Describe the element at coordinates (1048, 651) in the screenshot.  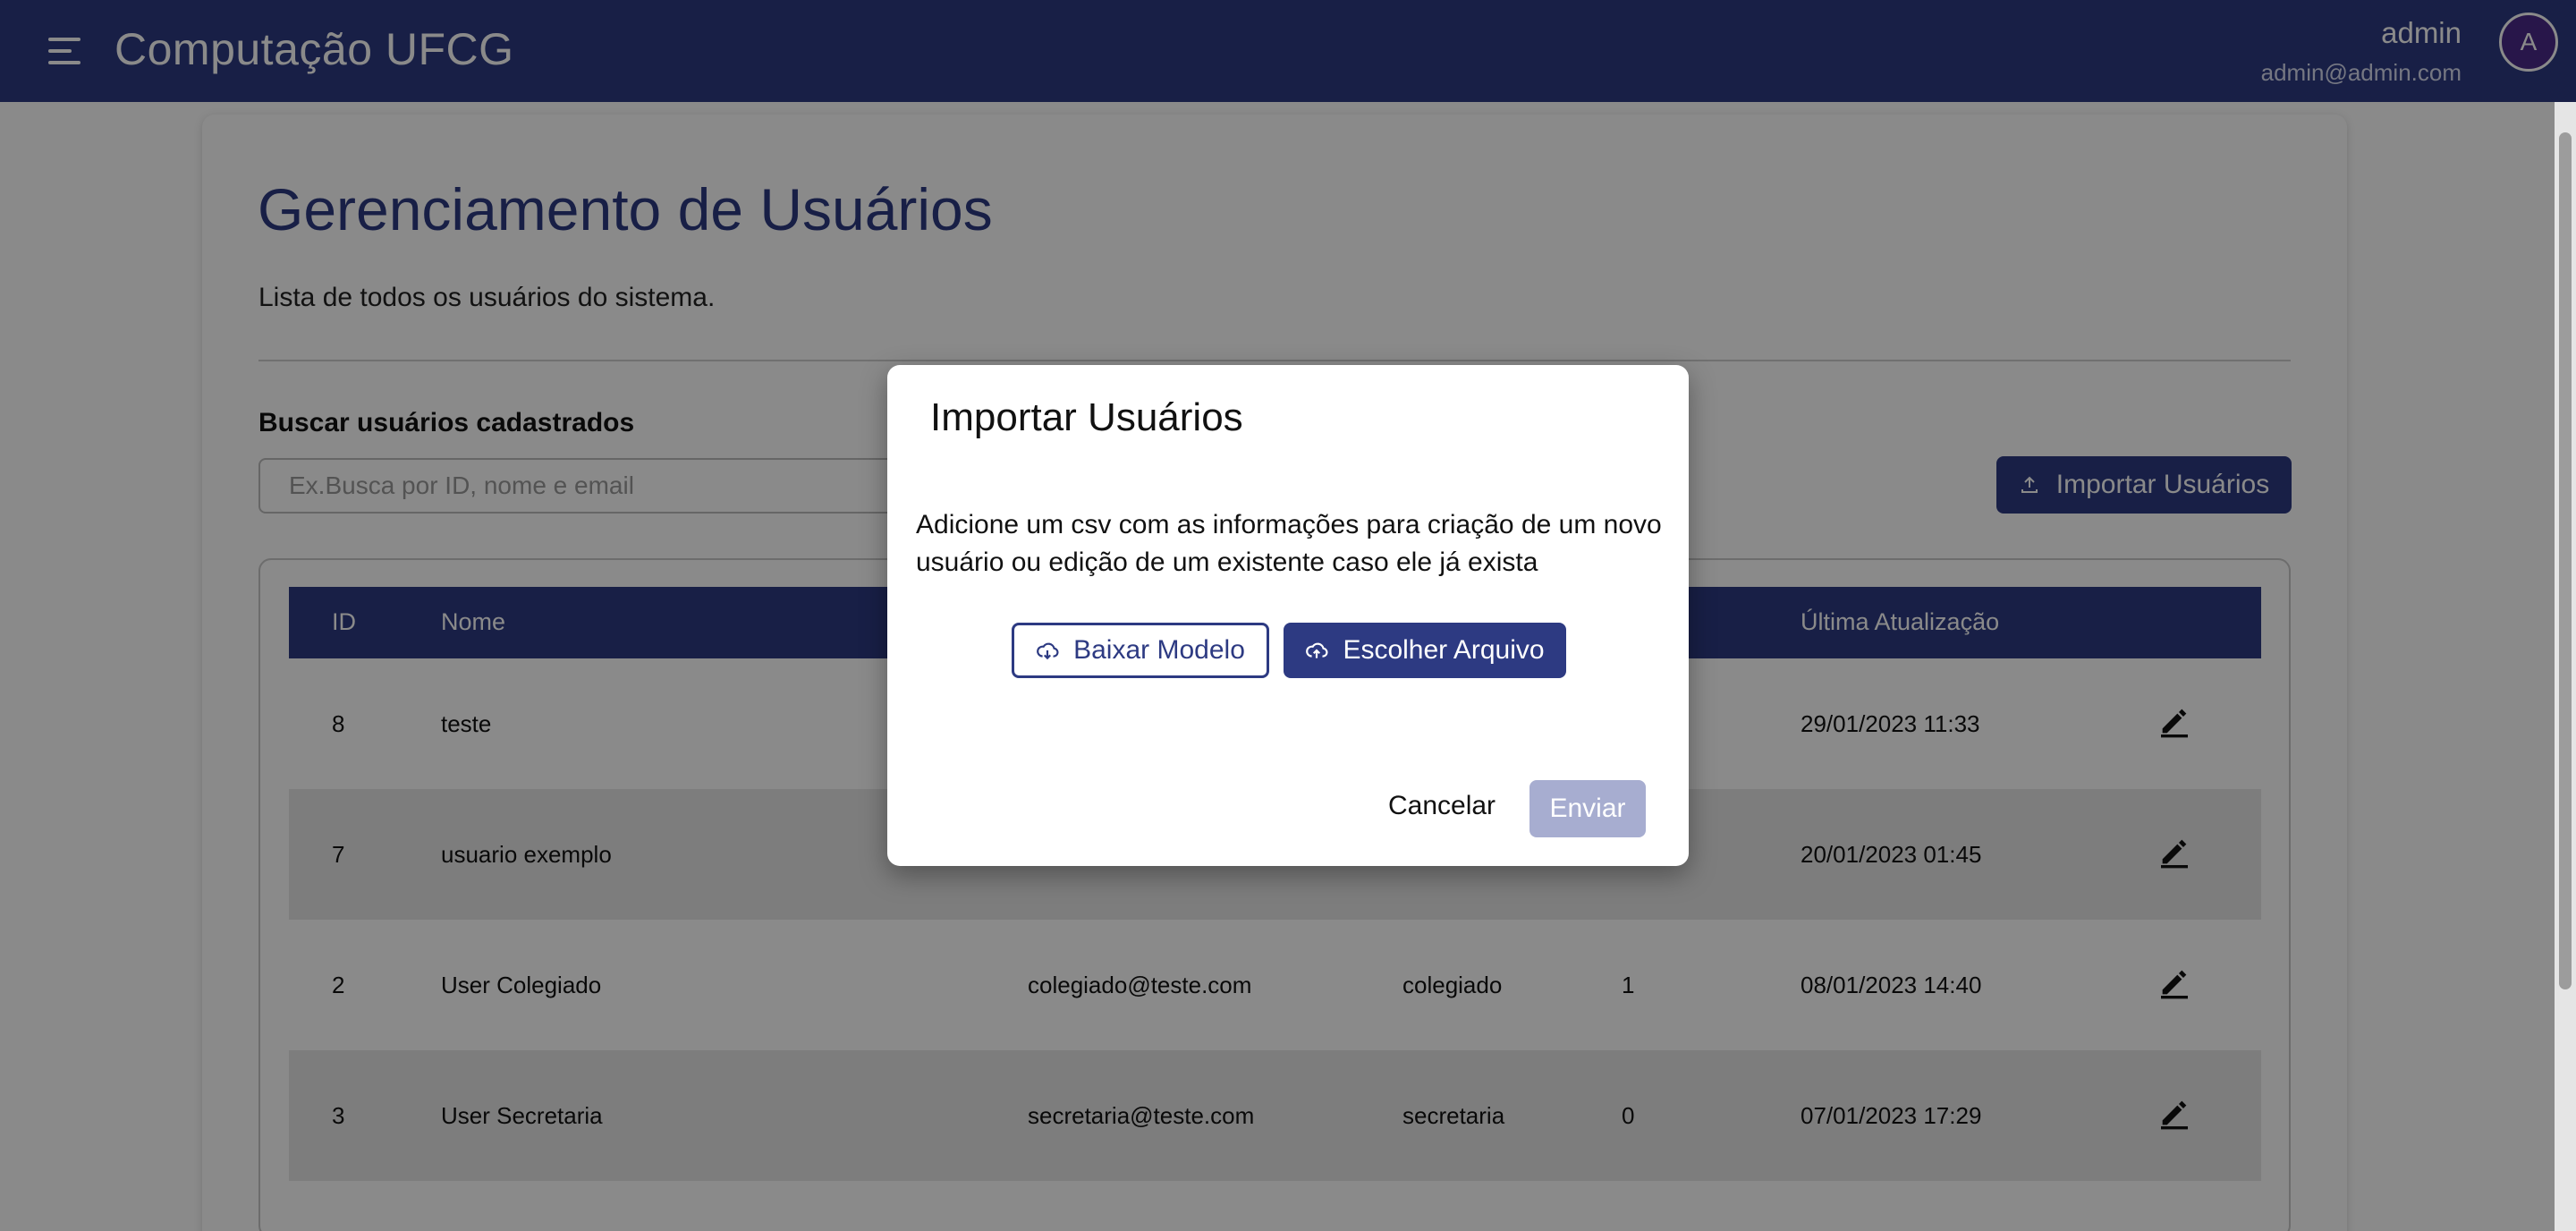
I see `cloud-download-icon` at that location.